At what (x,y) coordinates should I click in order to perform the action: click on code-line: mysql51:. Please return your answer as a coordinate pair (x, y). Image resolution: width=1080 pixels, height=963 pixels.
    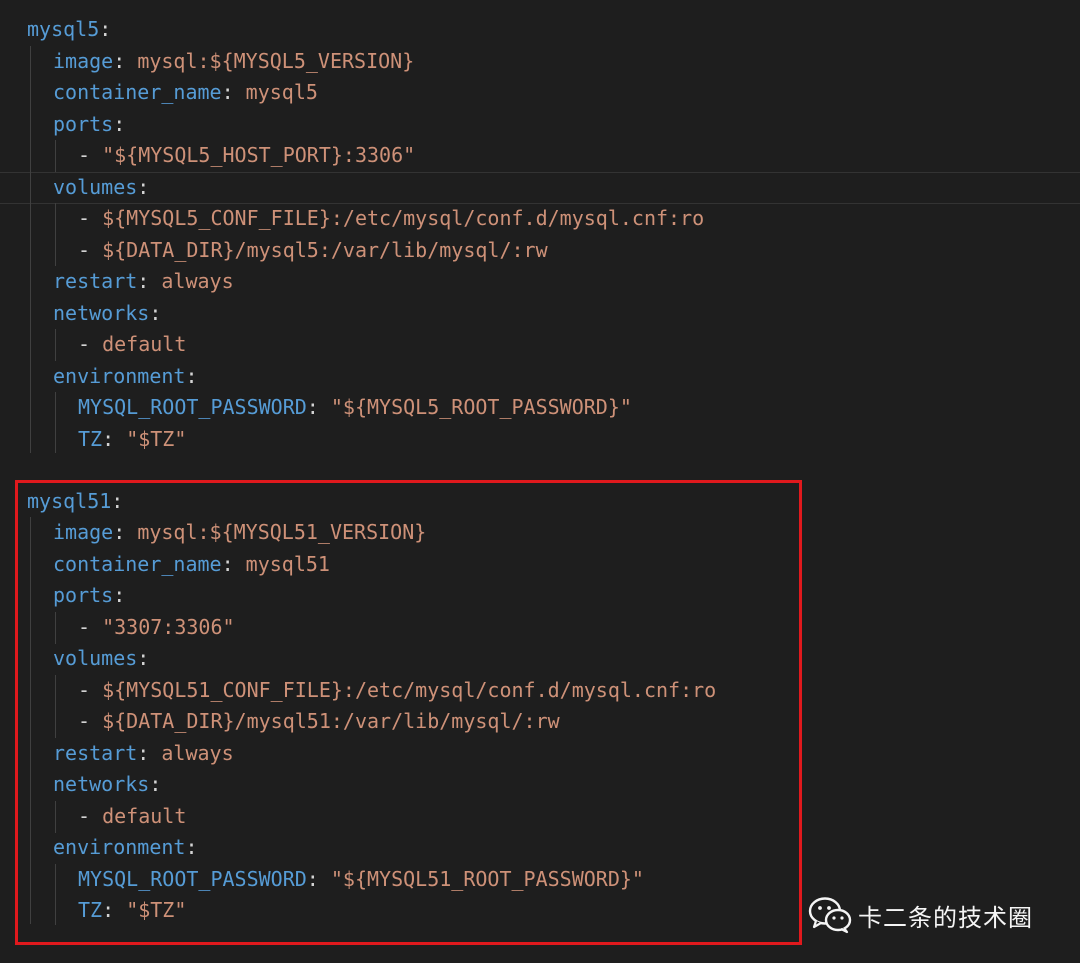
    Looking at the image, I should click on (75, 502).